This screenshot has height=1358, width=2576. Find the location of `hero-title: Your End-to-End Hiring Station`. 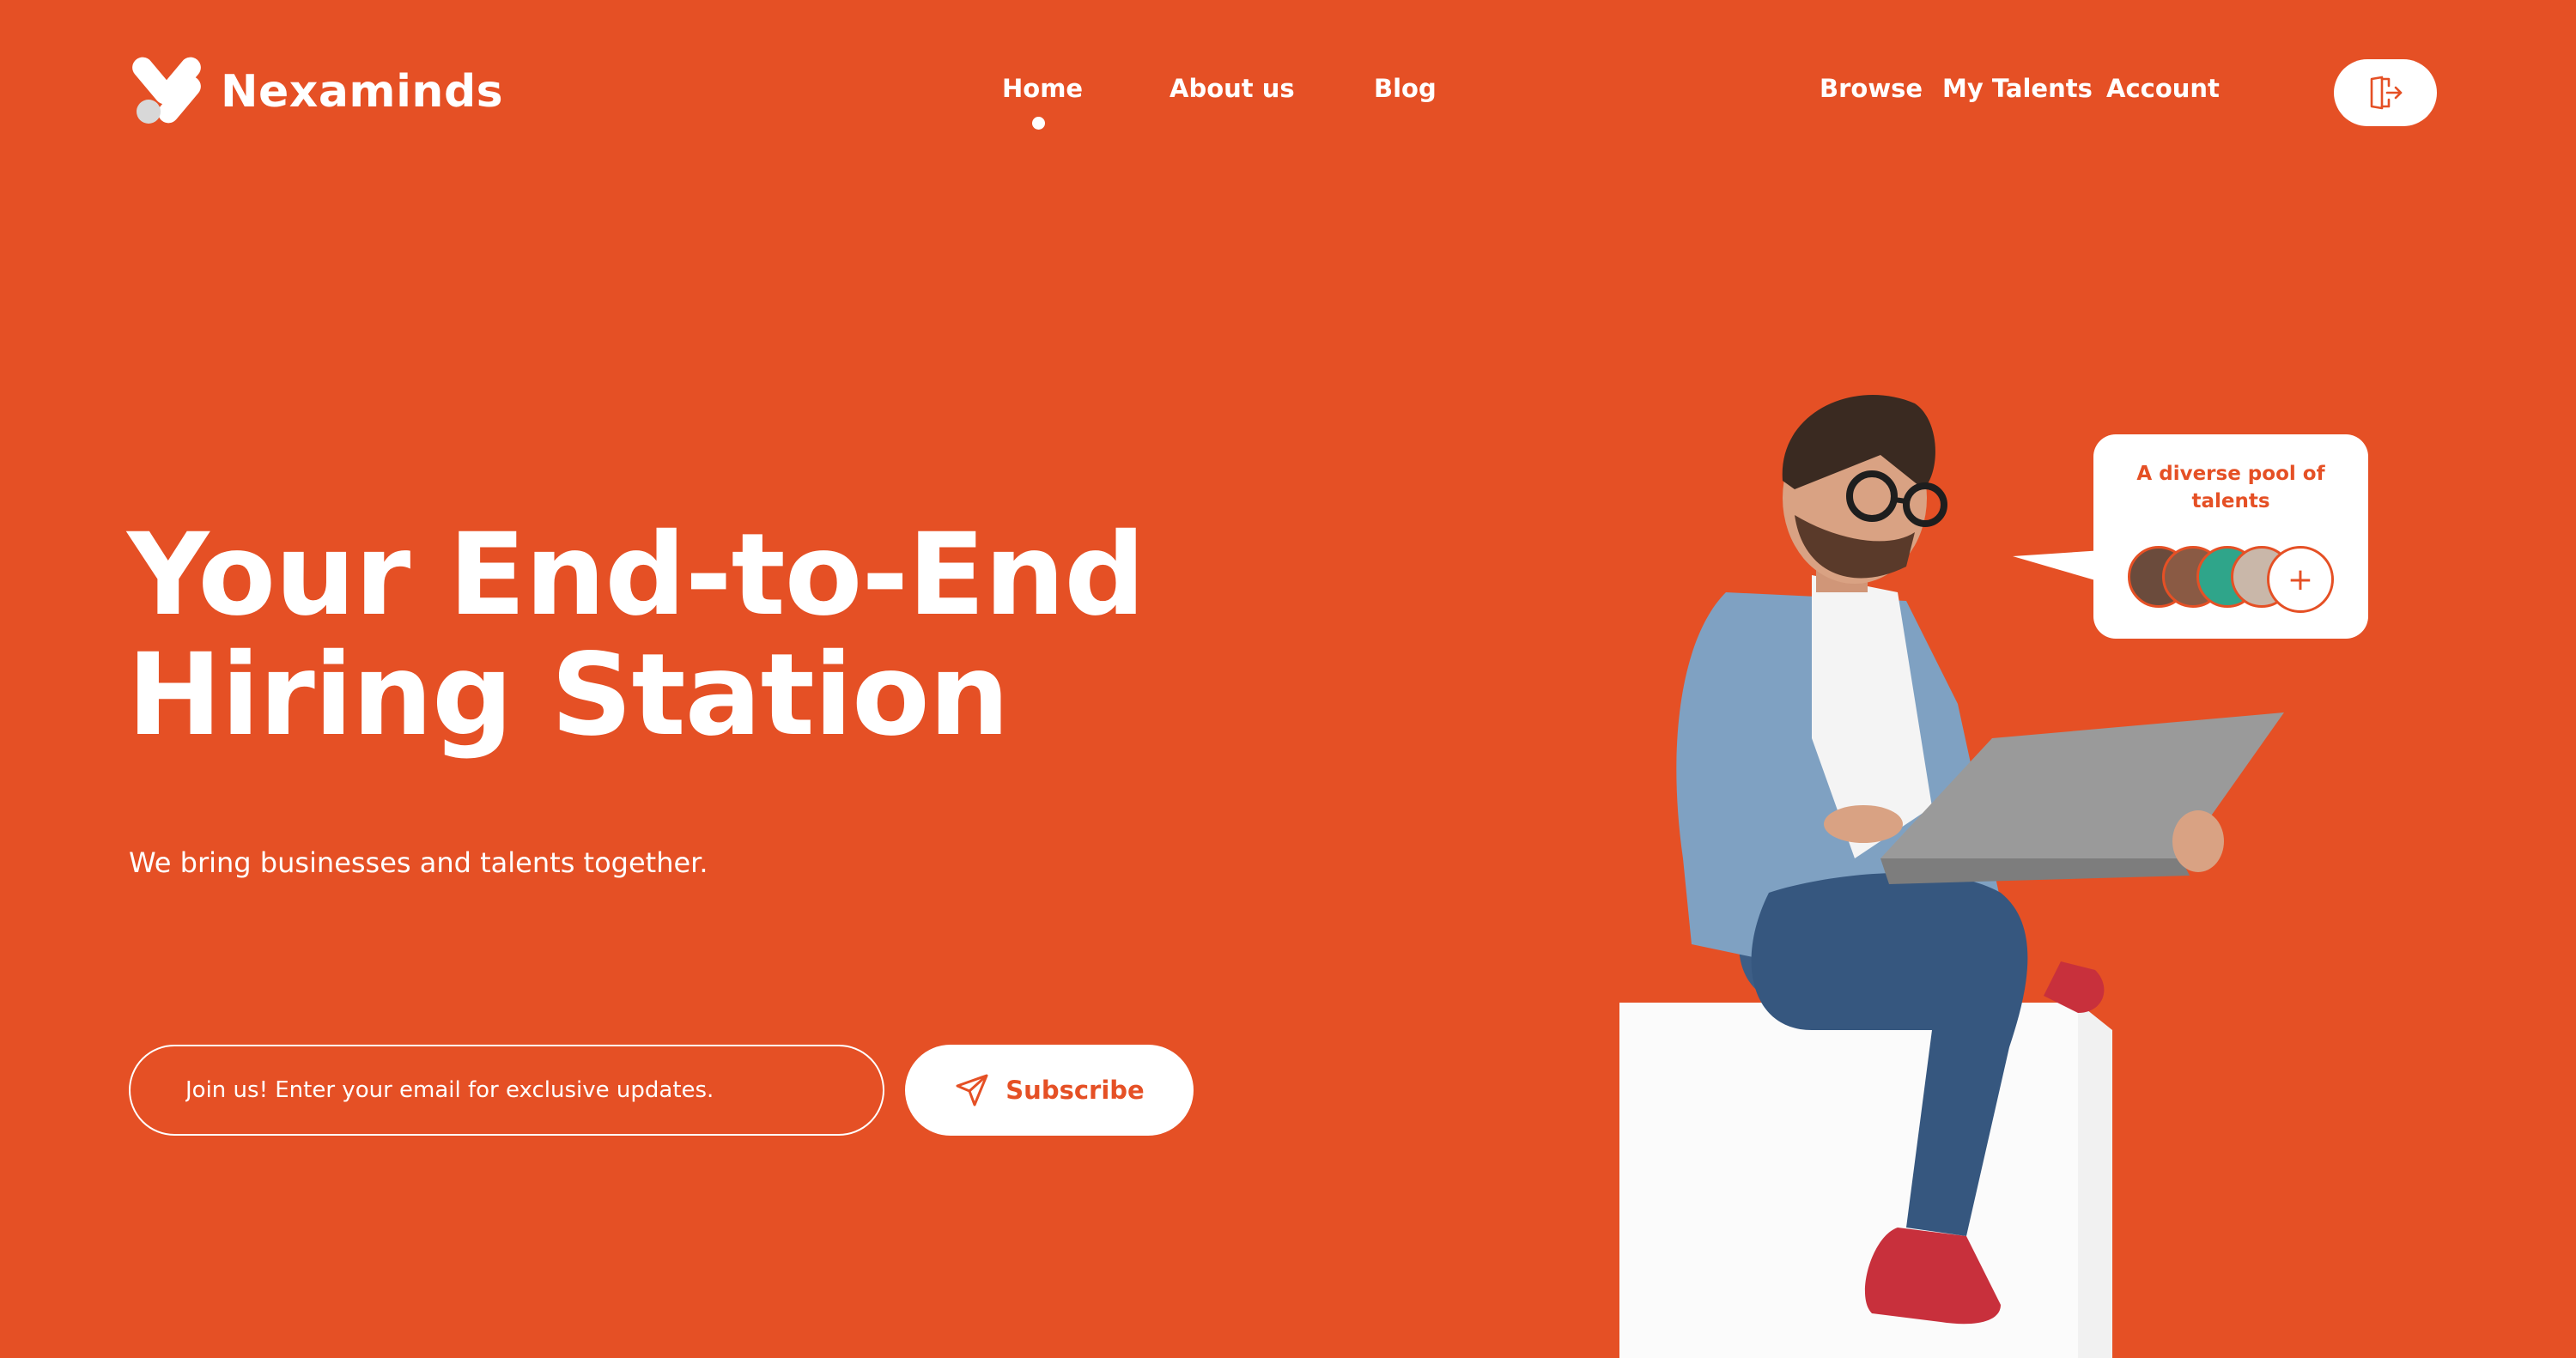

hero-title: Your End-to-End Hiring Station is located at coordinates (685, 635).